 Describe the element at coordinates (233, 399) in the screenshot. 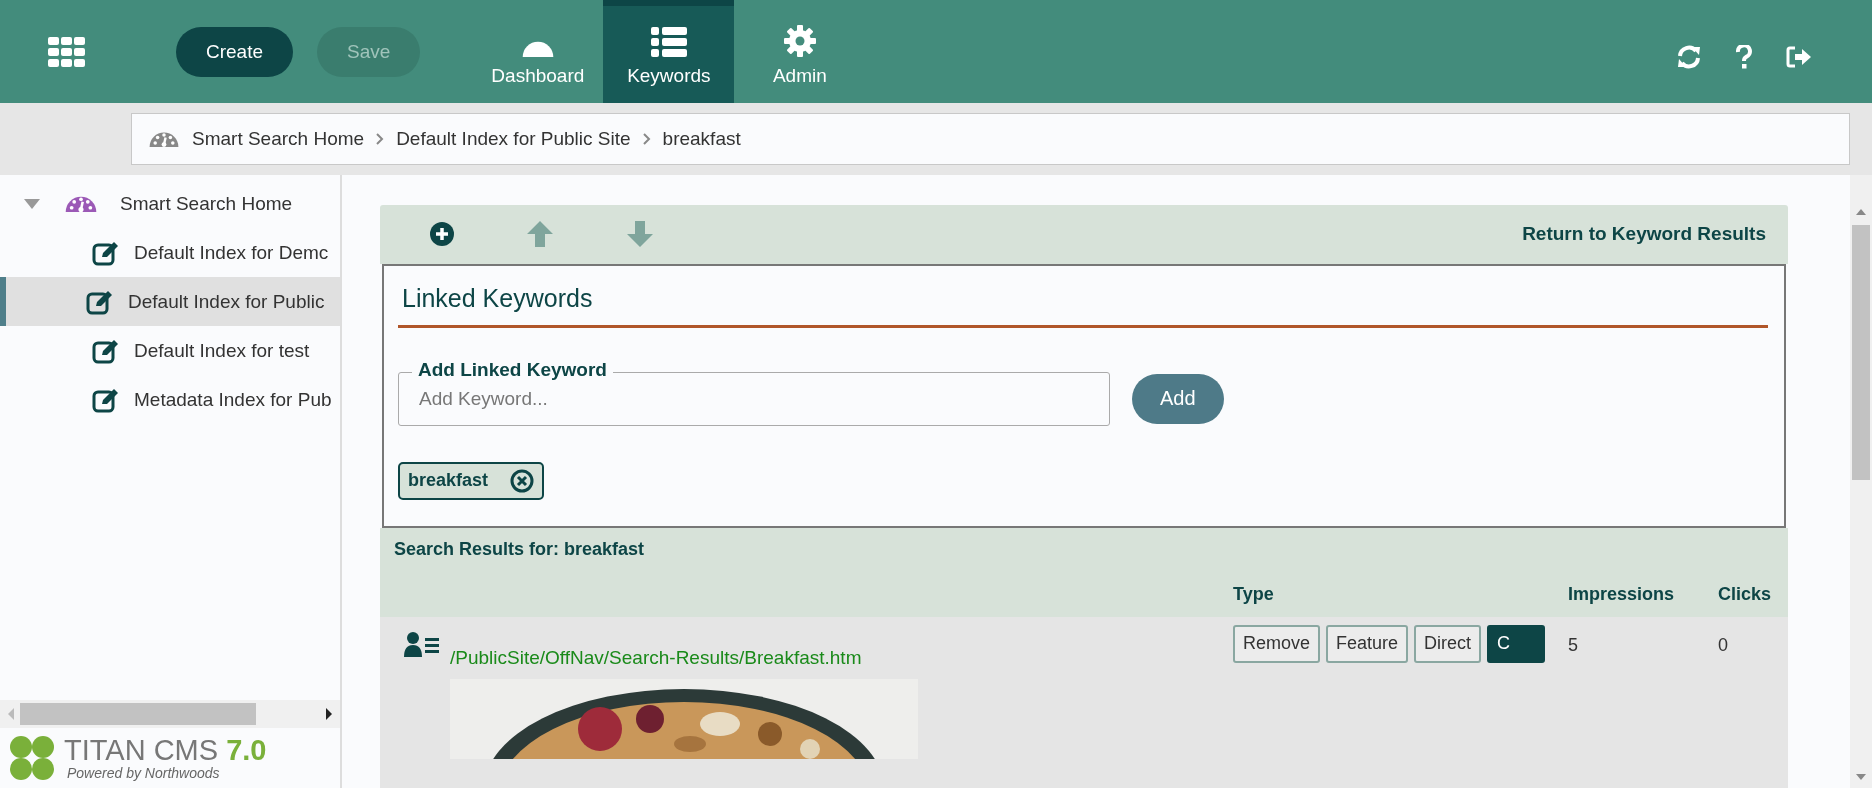

I see `tree-item: Metadata Index for Pub` at that location.